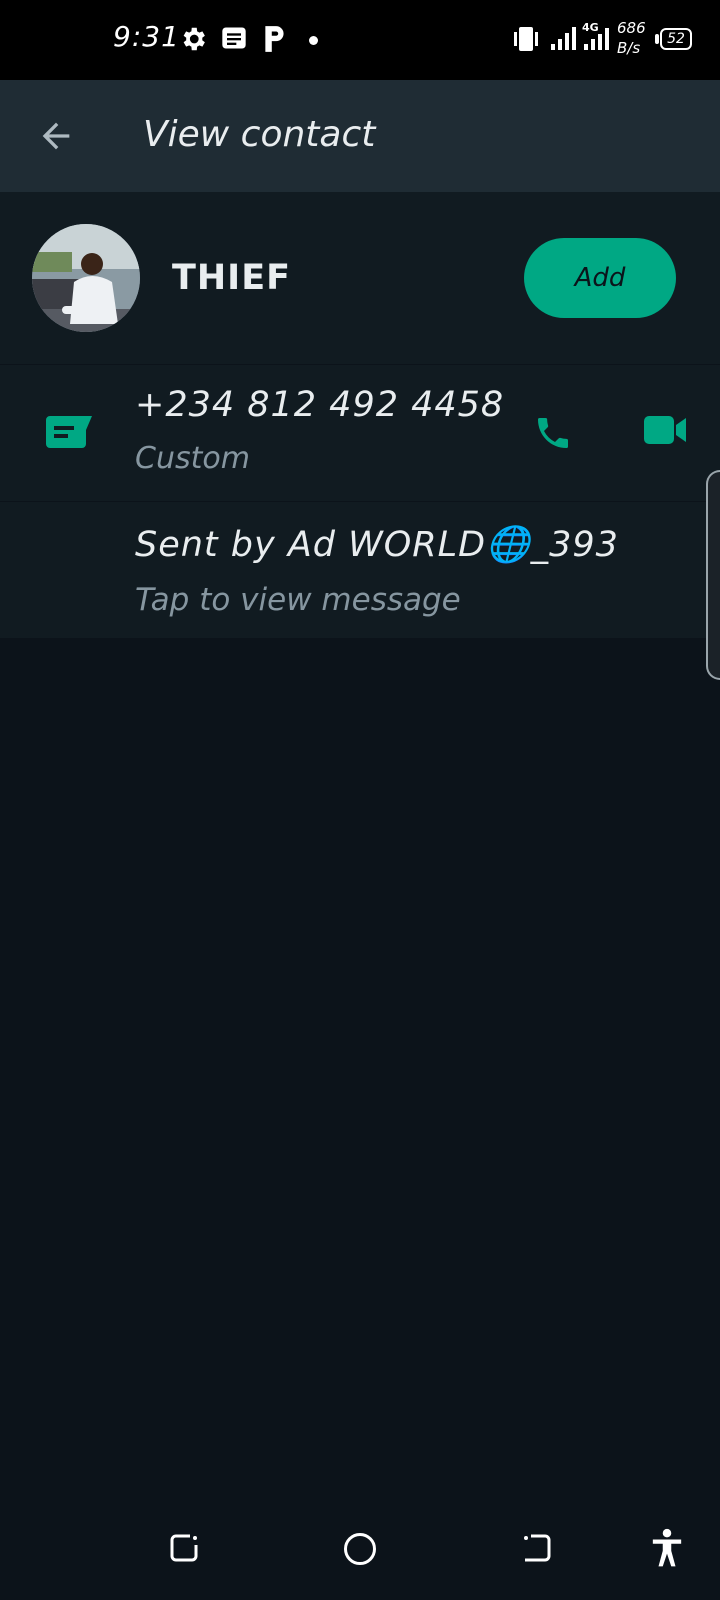 This screenshot has height=1600, width=720. Describe the element at coordinates (298, 600) in the screenshot. I see `view-message-link: Tap to view message` at that location.